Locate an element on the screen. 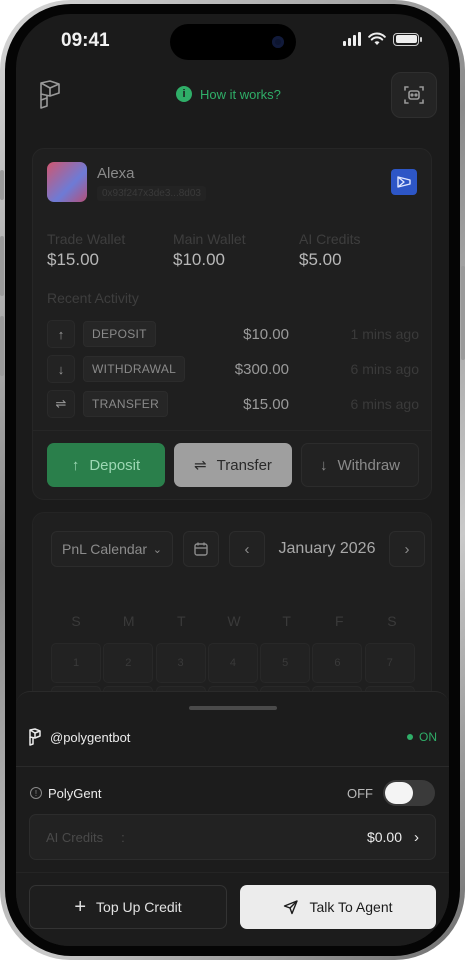  phone-power-button is located at coordinates (463, 313).